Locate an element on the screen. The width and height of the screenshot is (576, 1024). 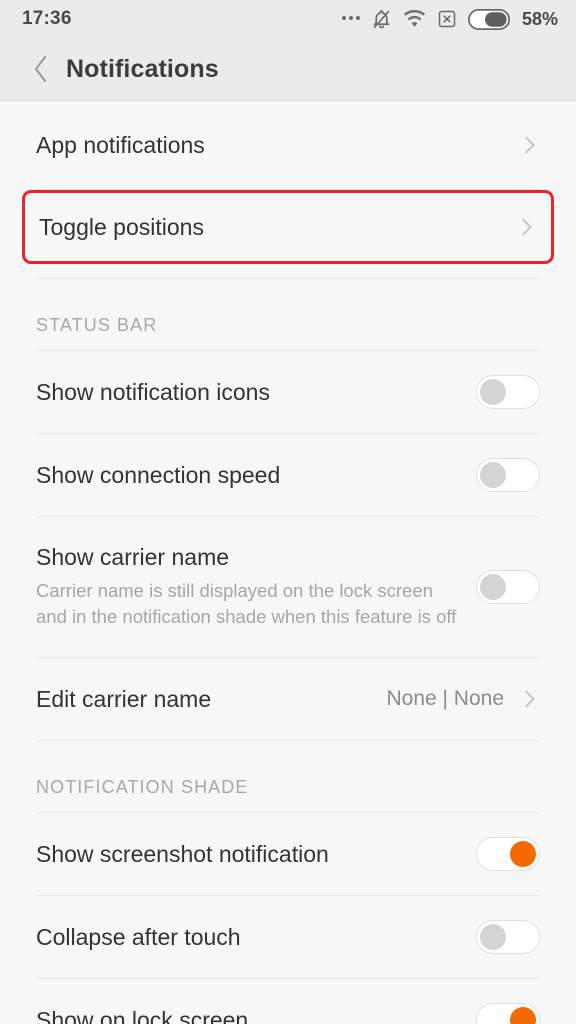
row-label: Show notification icons is located at coordinates (153, 391).